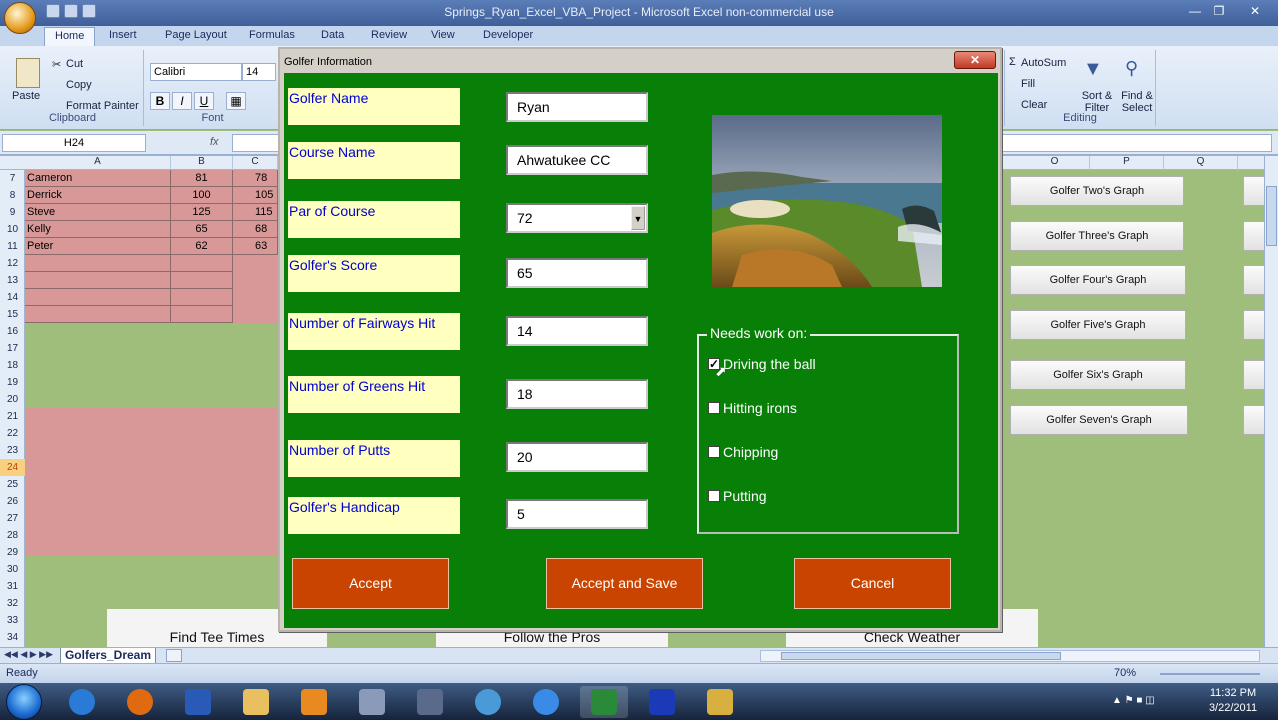  What do you see at coordinates (370, 583) in the screenshot?
I see `accept-button: Accept` at bounding box center [370, 583].